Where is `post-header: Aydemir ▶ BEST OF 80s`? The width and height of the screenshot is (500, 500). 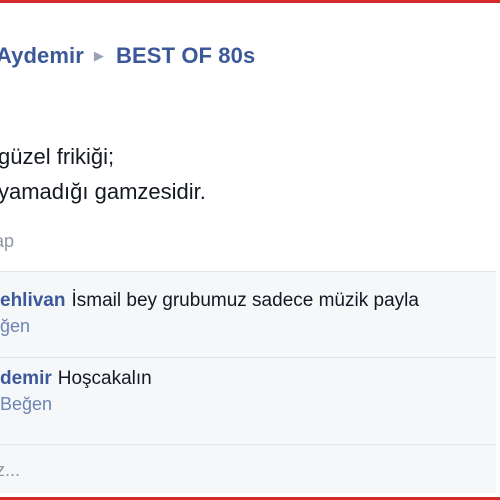
post-header: Aydemir ▶ BEST OF 80s is located at coordinates (127, 56).